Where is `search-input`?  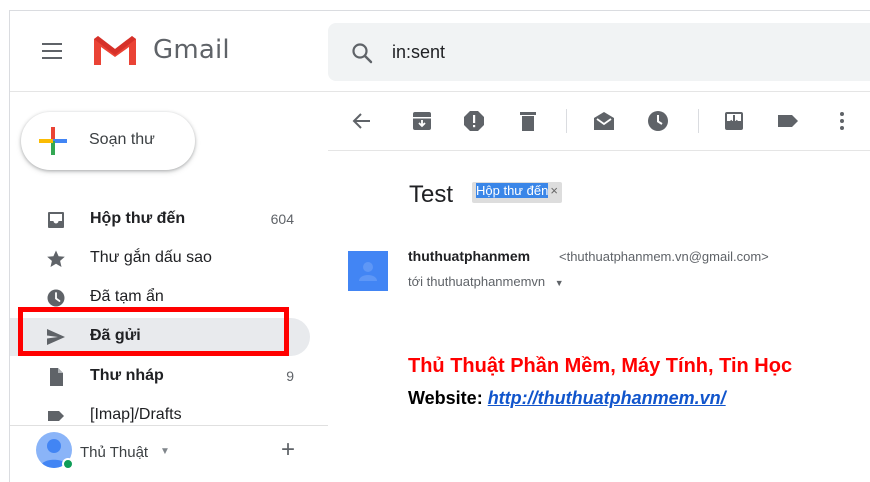
search-input is located at coordinates (592, 52).